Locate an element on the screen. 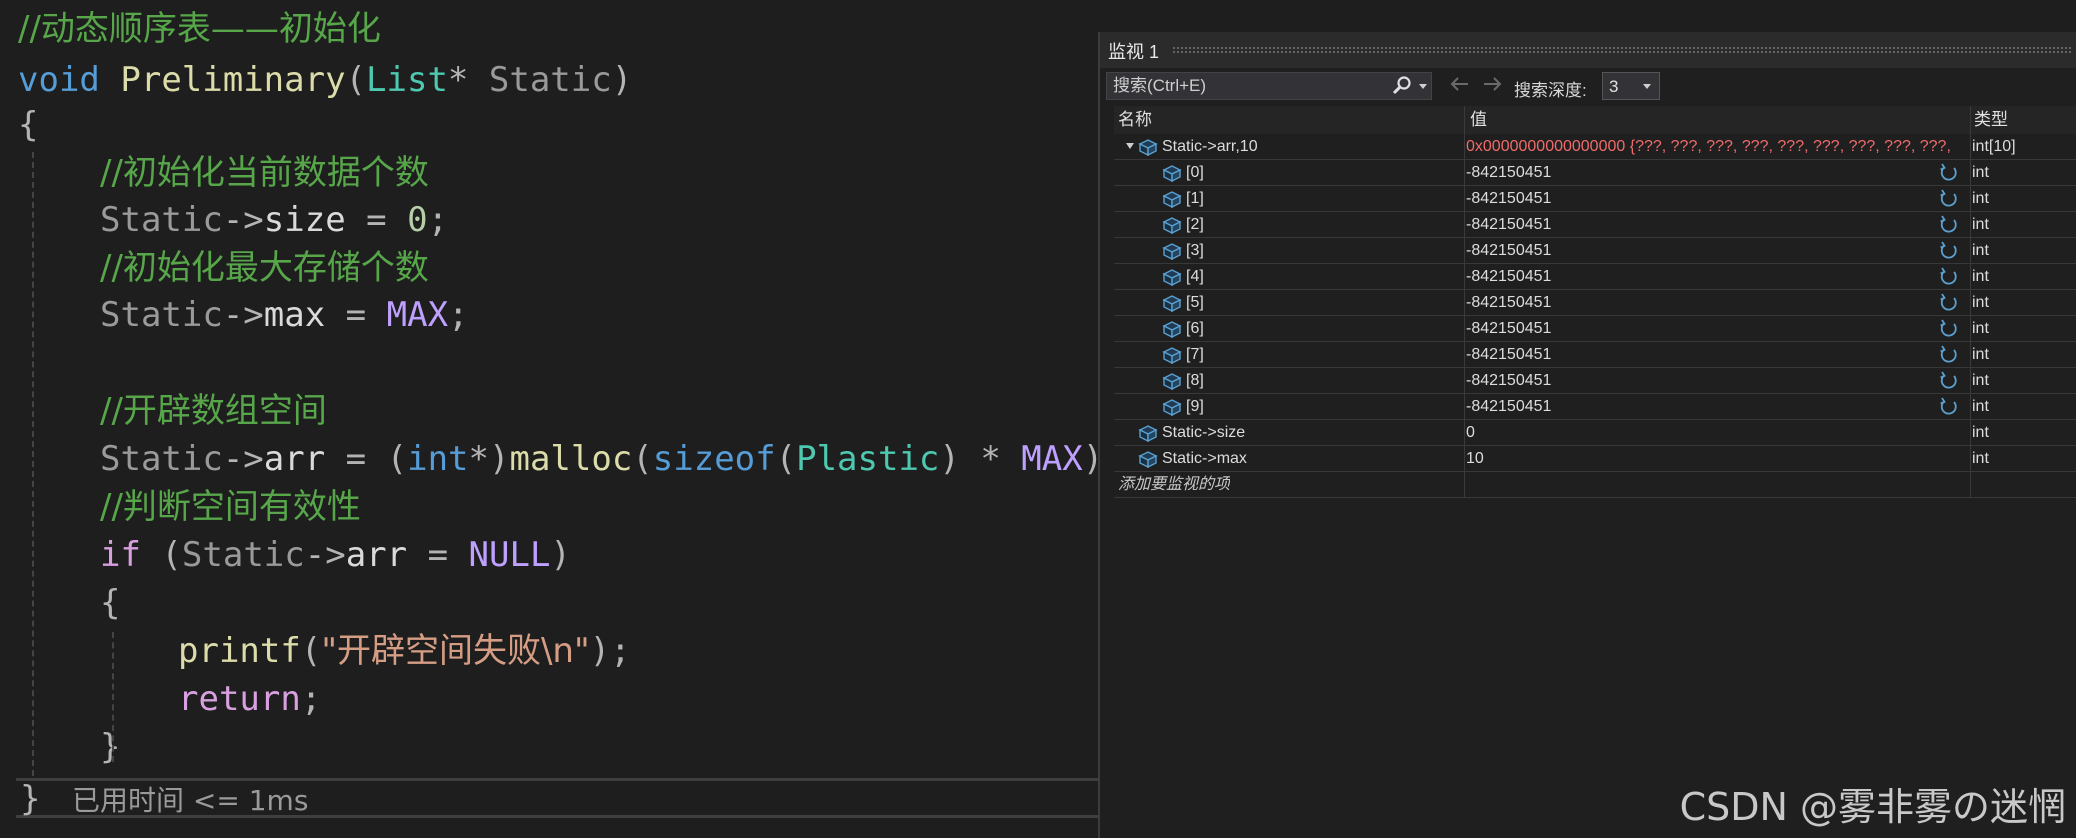 Image resolution: width=2076 pixels, height=838 pixels. watch-row: [6] -842150451 int is located at coordinates (1595, 329).